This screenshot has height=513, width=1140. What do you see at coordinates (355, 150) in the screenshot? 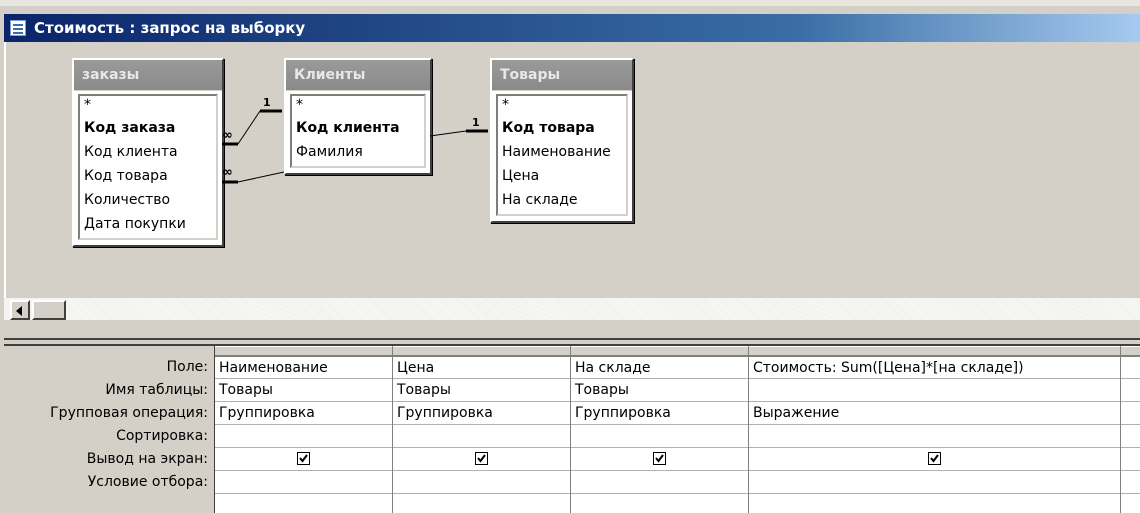
I see `relationship-zakazy-tovary: ∞ 1` at bounding box center [355, 150].